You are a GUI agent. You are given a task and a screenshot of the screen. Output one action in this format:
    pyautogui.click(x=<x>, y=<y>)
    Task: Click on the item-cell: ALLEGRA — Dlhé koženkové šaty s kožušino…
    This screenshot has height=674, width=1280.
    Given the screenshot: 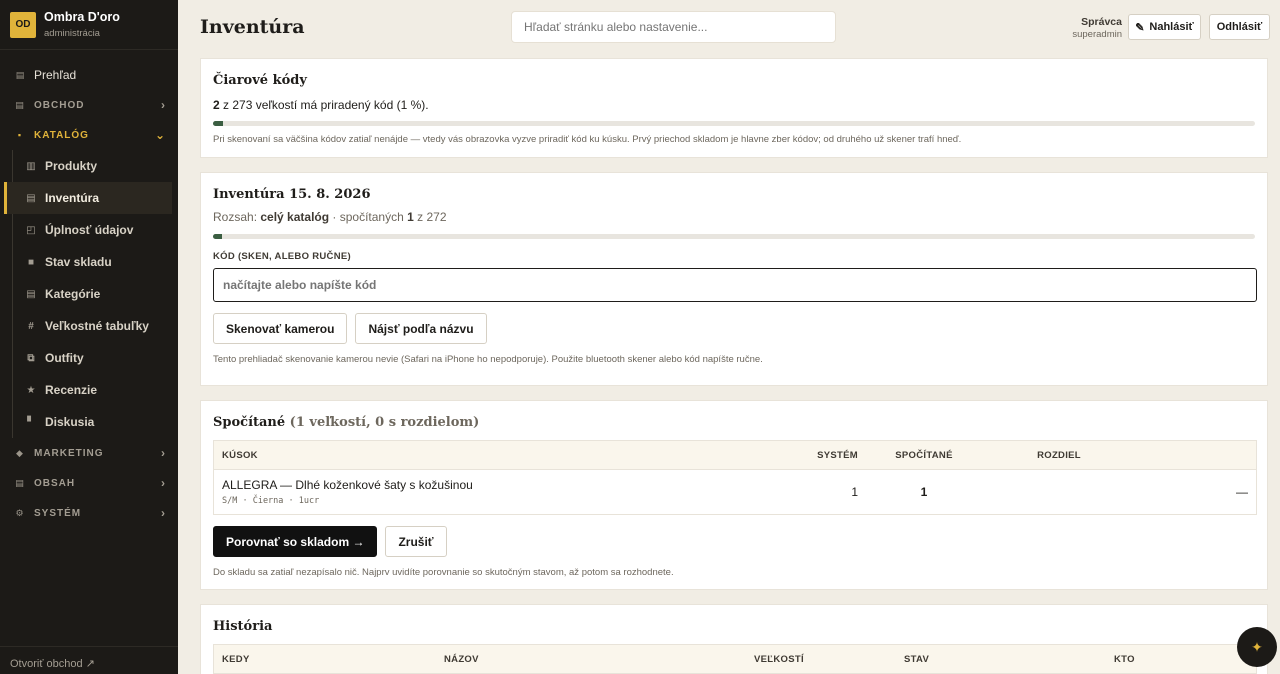 What is the action you would take?
    pyautogui.click(x=474, y=492)
    